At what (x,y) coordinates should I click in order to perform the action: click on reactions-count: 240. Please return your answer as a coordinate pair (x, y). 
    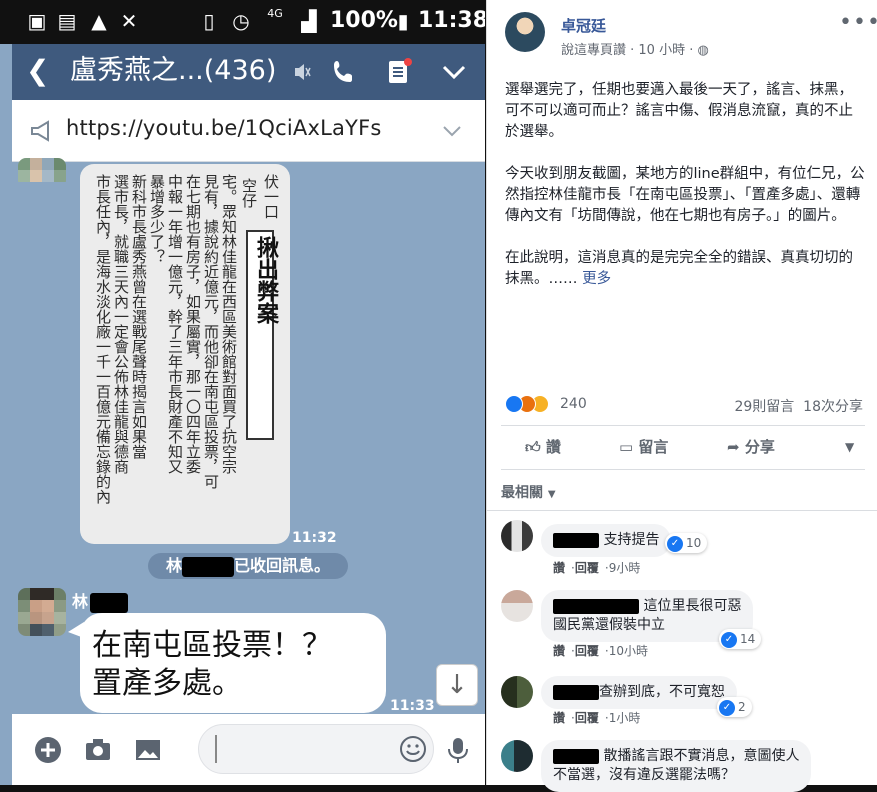
    Looking at the image, I should click on (573, 404).